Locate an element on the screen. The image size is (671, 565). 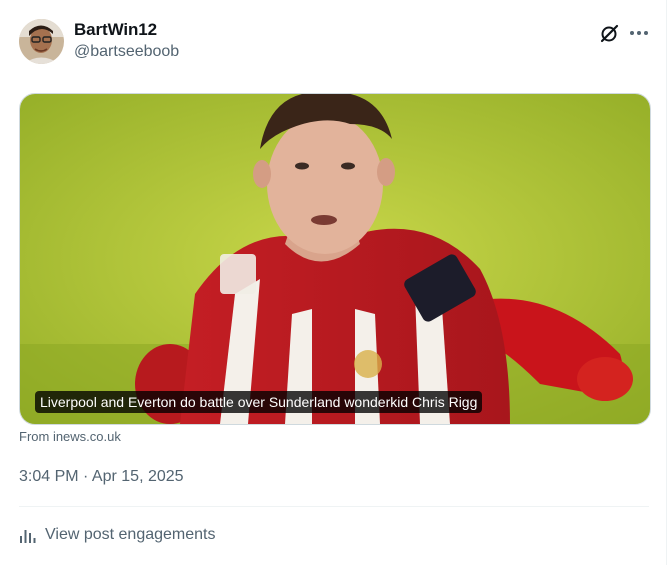
author-display-name: BartWin12 is located at coordinates (115, 30).